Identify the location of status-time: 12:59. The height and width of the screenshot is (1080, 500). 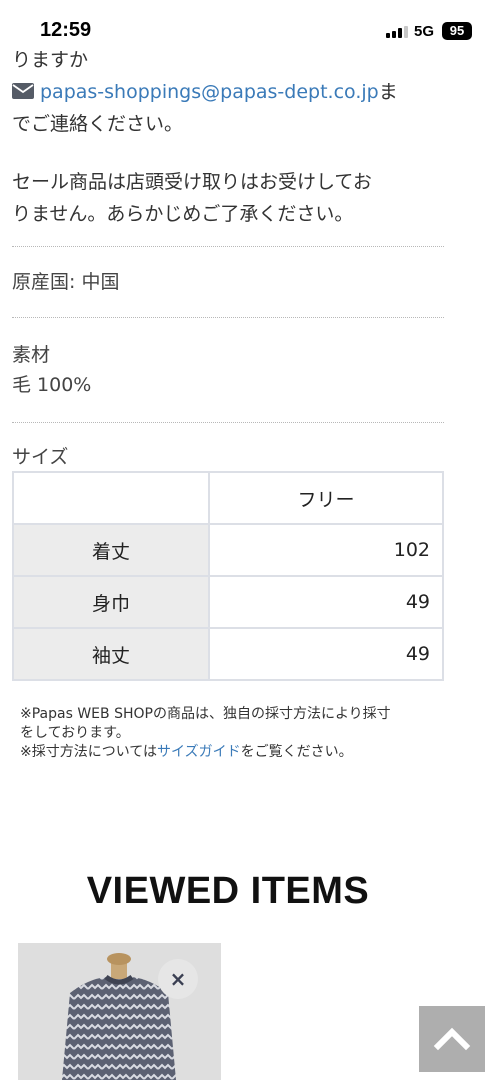
(66, 30).